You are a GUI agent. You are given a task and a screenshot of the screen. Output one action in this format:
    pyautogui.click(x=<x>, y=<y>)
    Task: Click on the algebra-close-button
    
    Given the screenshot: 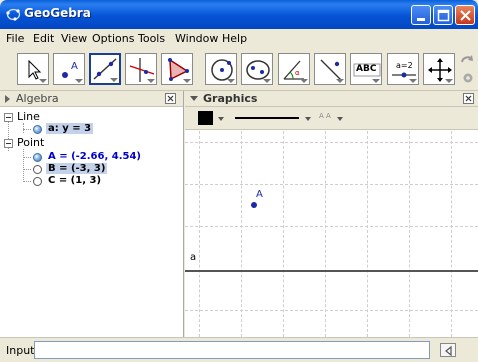 What is the action you would take?
    pyautogui.click(x=170, y=98)
    